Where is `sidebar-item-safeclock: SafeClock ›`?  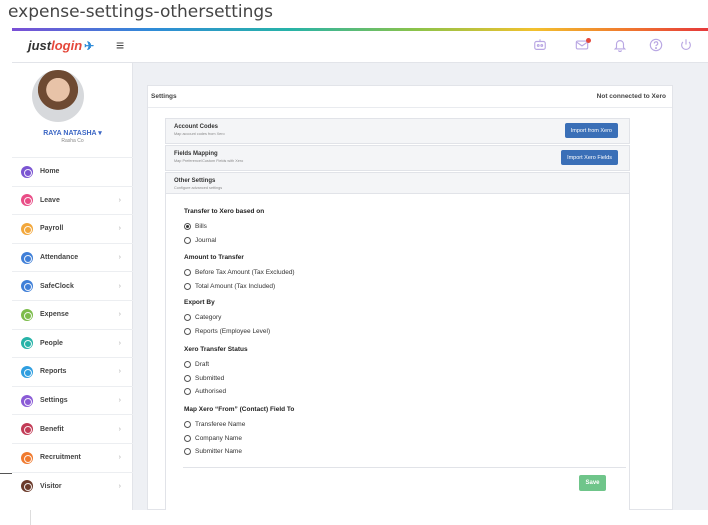
sidebar-item-safeclock: SafeClock › is located at coordinates (72, 285).